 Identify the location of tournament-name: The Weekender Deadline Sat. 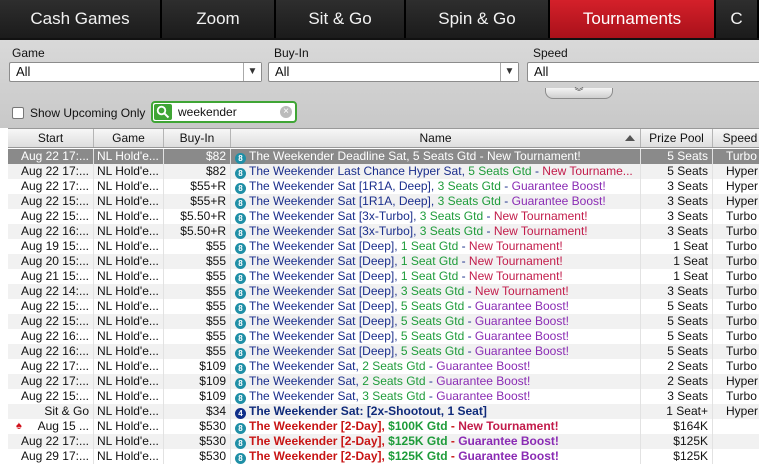
(327, 156).